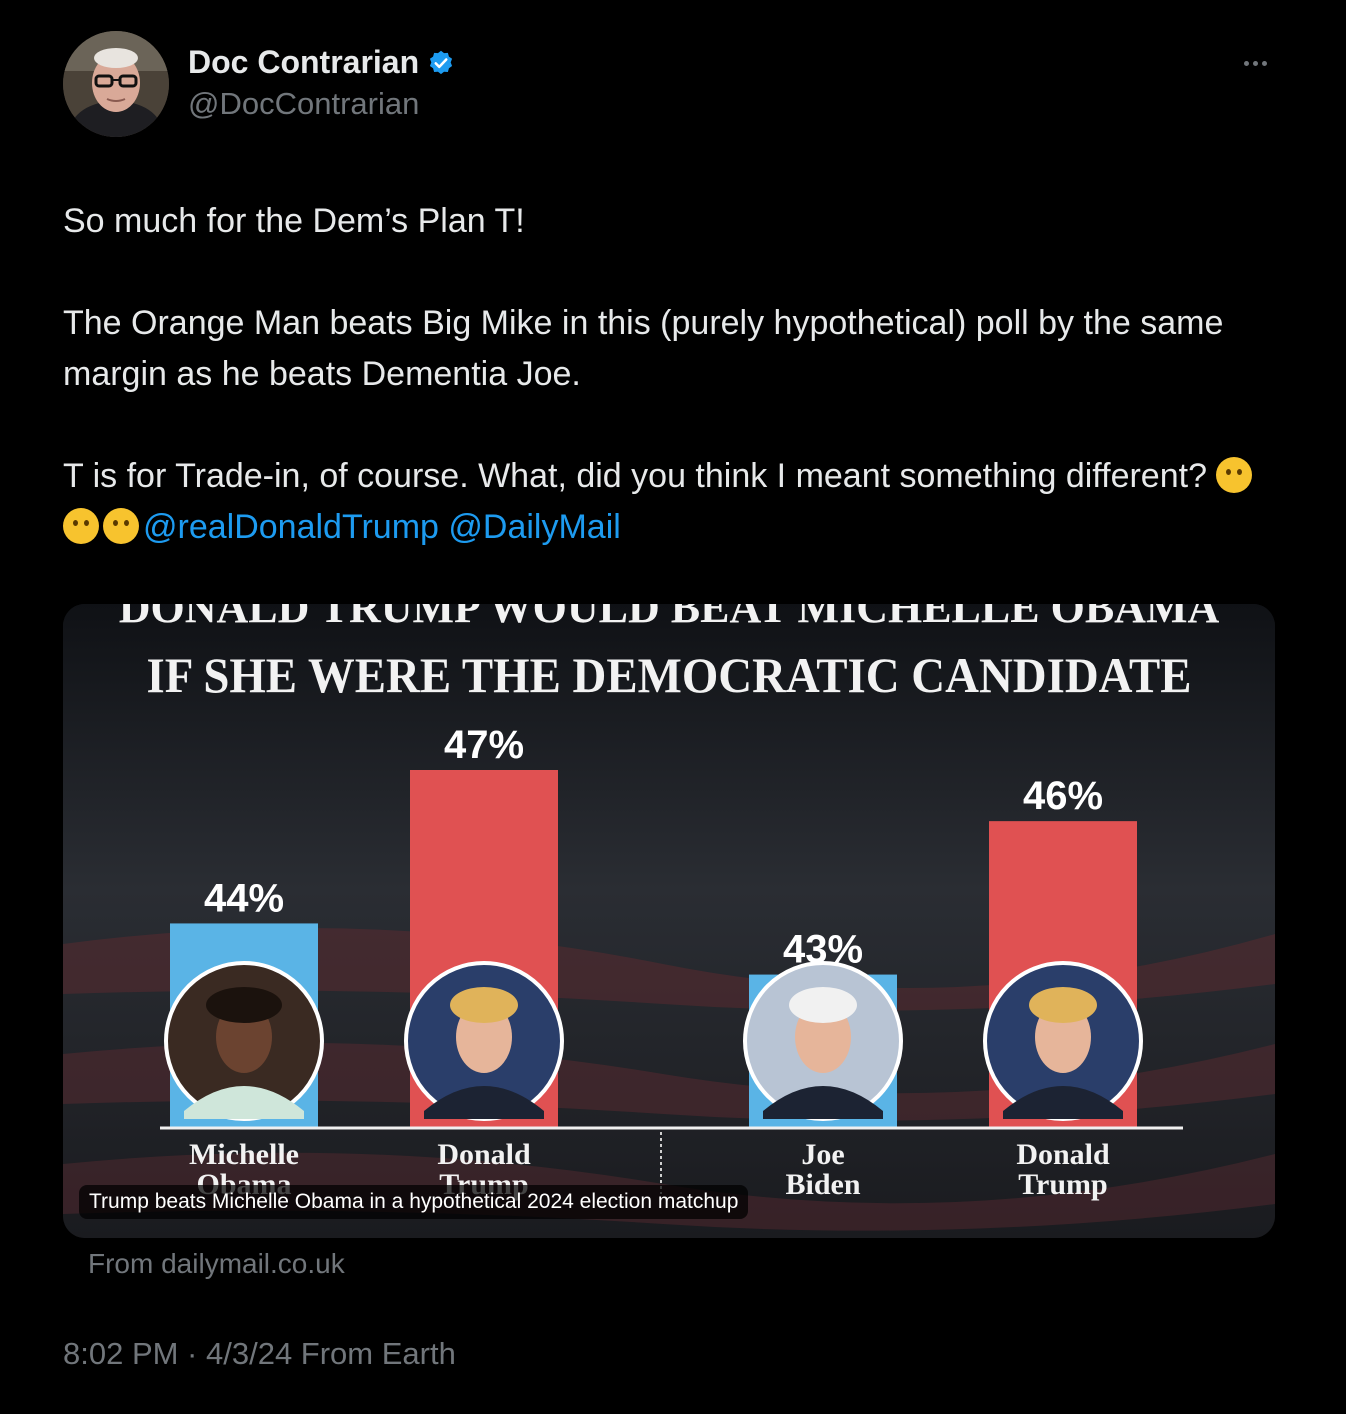 The width and height of the screenshot is (1346, 1414). I want to click on bar-value-label: 44%, so click(244, 898).